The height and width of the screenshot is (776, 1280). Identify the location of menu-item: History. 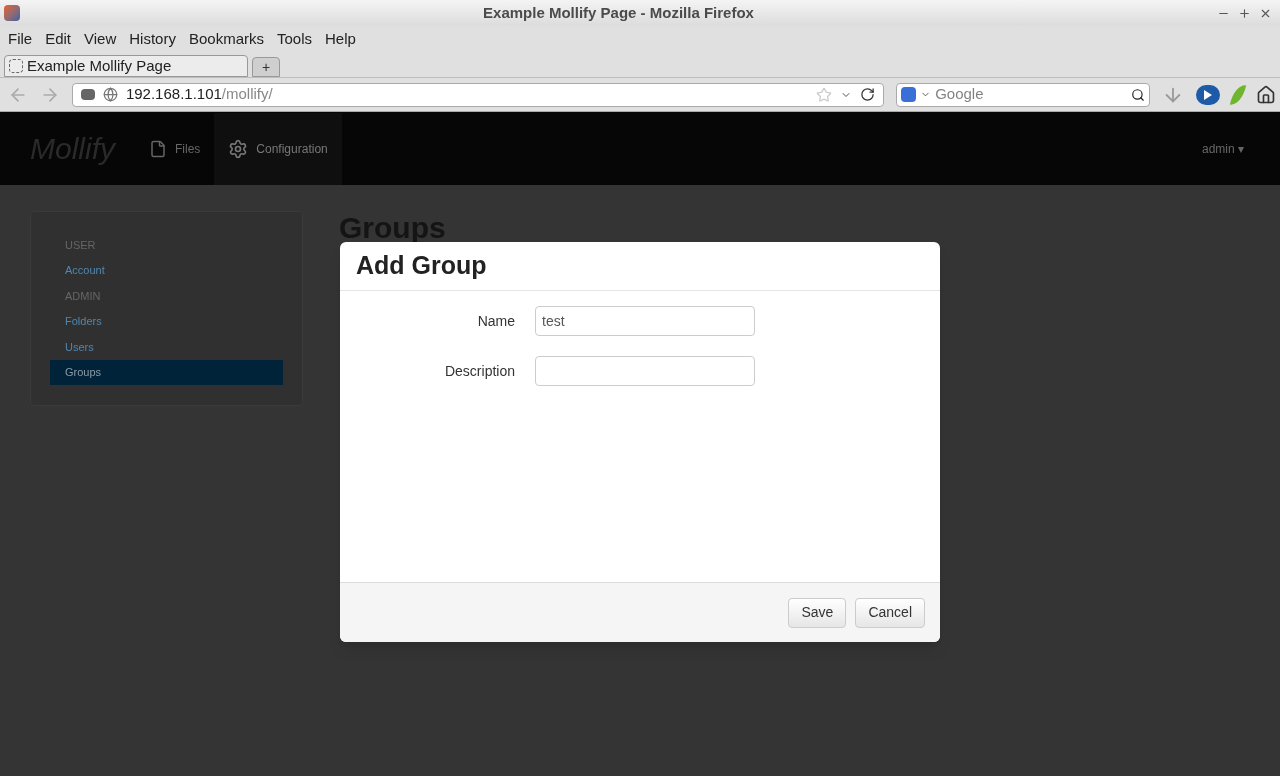
(152, 39).